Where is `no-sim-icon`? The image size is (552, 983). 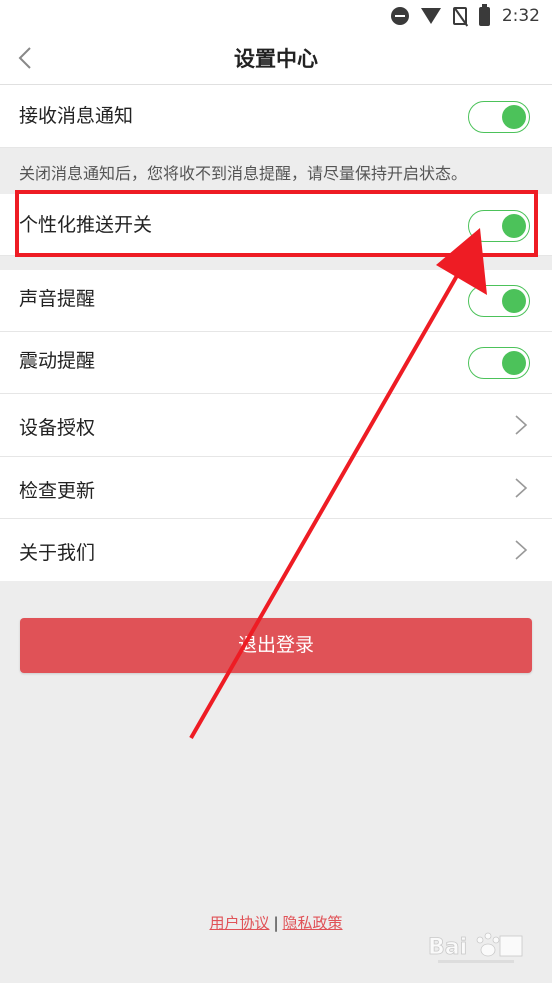
no-sim-icon is located at coordinates (459, 16).